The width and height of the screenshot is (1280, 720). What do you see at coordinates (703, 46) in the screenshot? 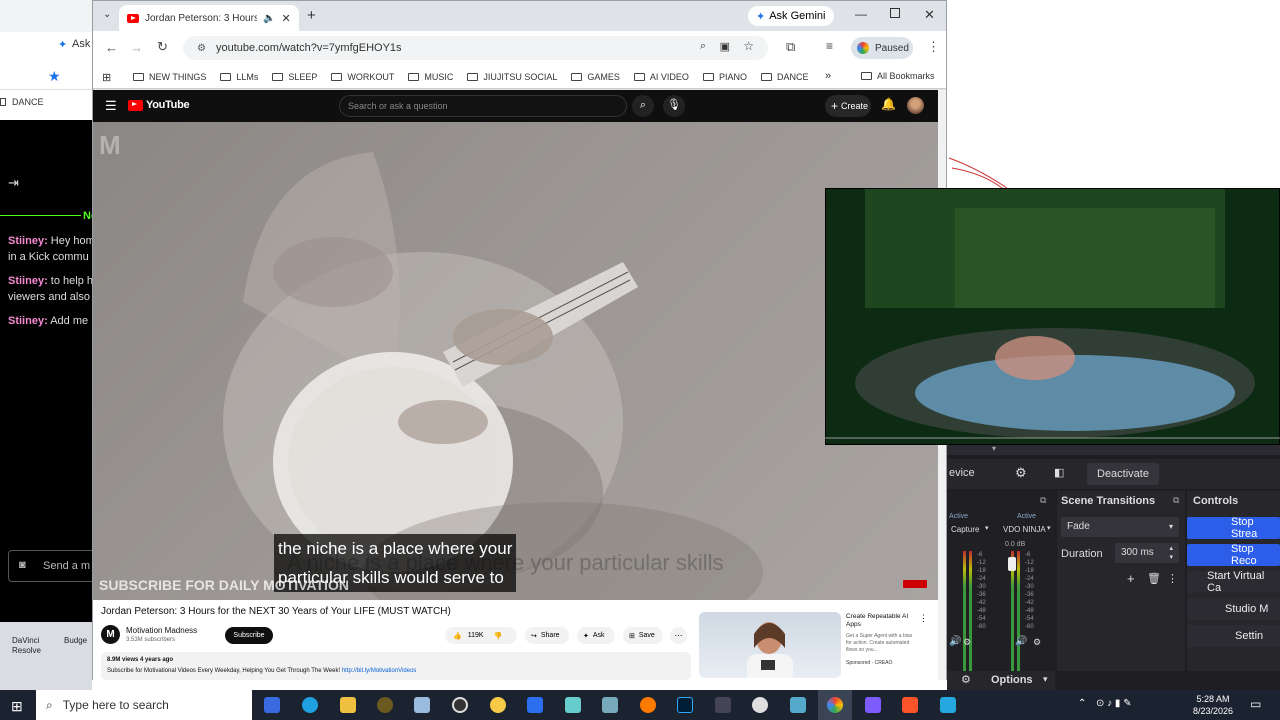
I see `zoom-icon: ⌕` at bounding box center [703, 46].